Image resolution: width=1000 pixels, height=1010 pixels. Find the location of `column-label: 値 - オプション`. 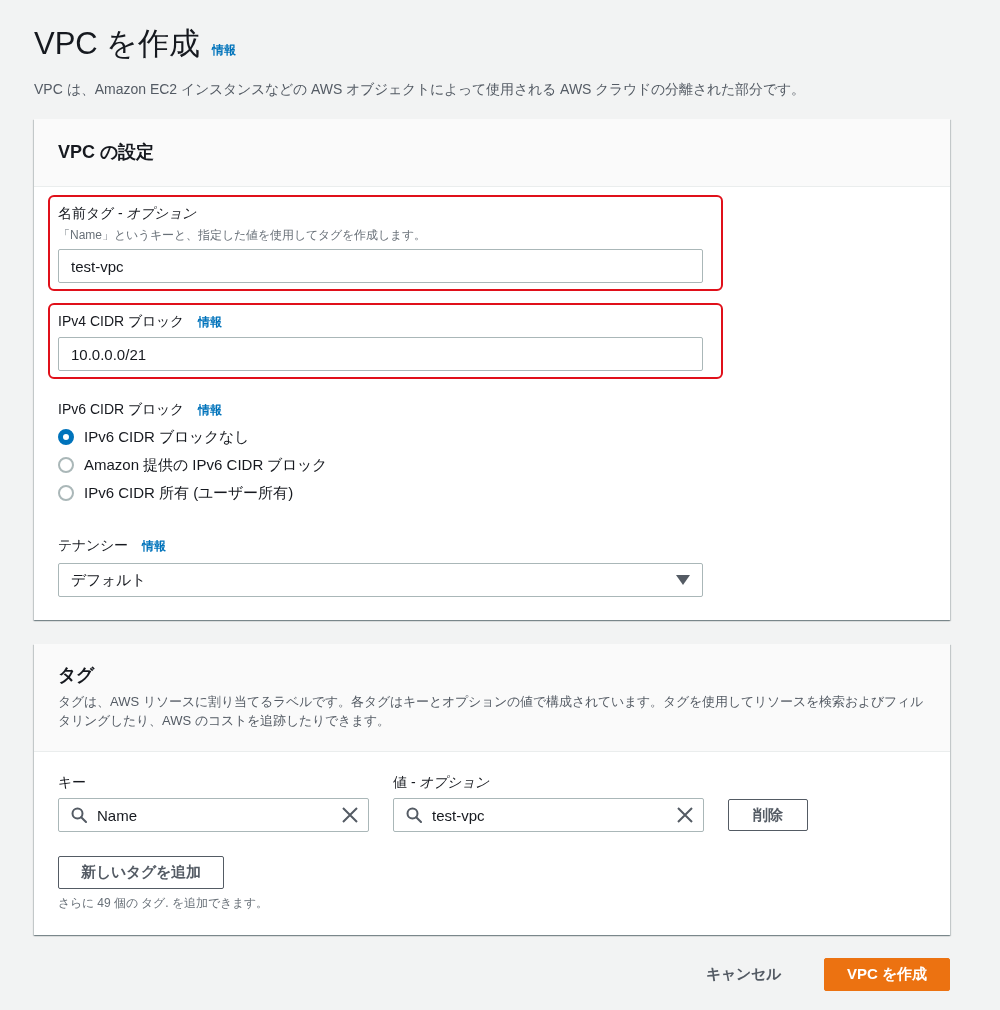

column-label: 値 - オプション is located at coordinates (442, 782).